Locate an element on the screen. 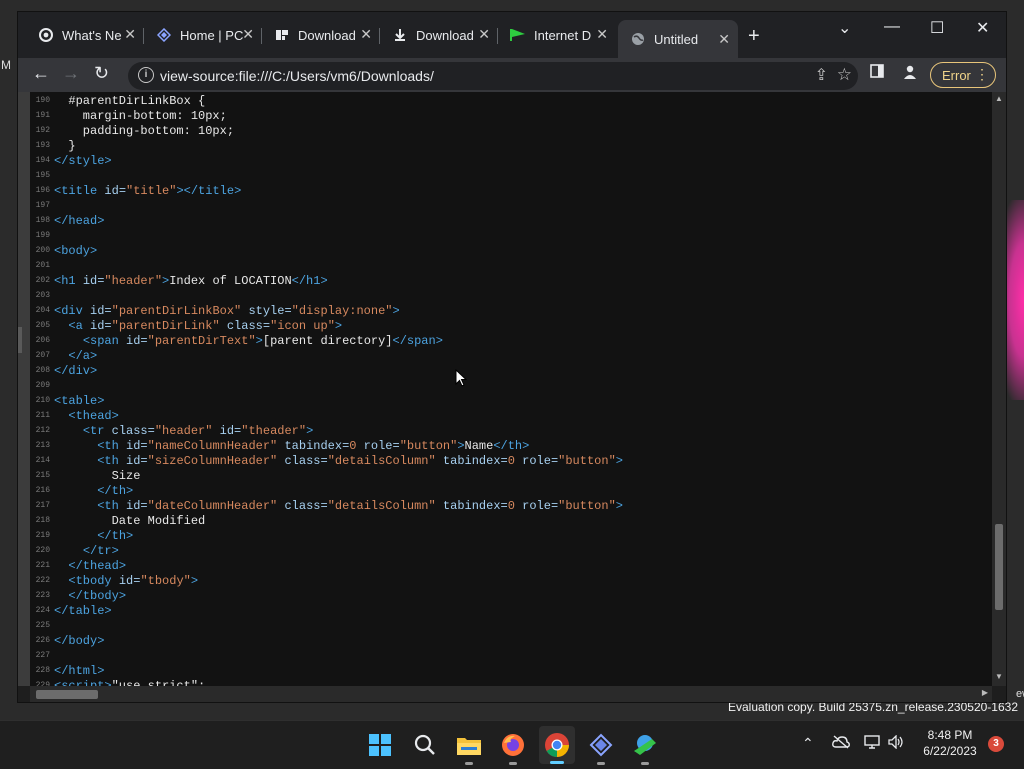 The width and height of the screenshot is (1024, 769). code-token: class= is located at coordinates (302, 461).